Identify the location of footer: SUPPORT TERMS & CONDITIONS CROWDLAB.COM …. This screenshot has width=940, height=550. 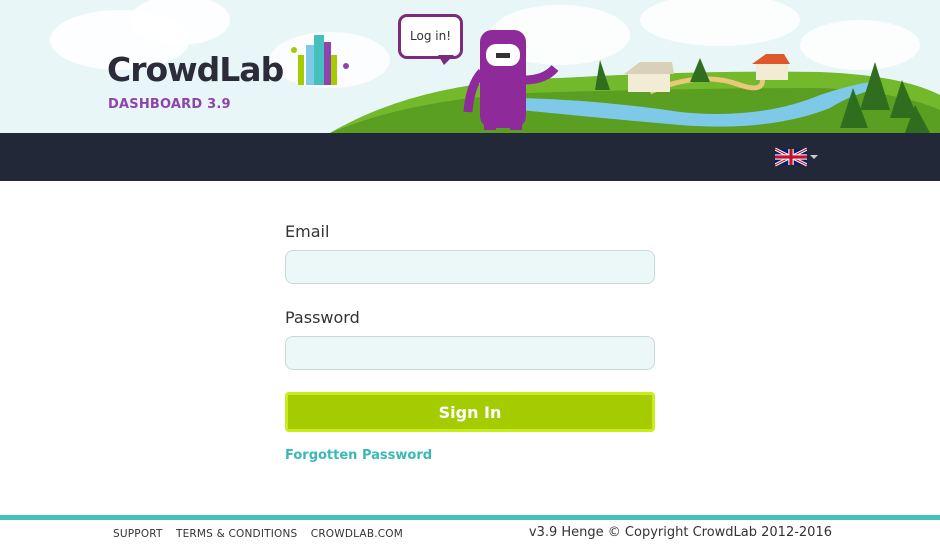
(470, 535).